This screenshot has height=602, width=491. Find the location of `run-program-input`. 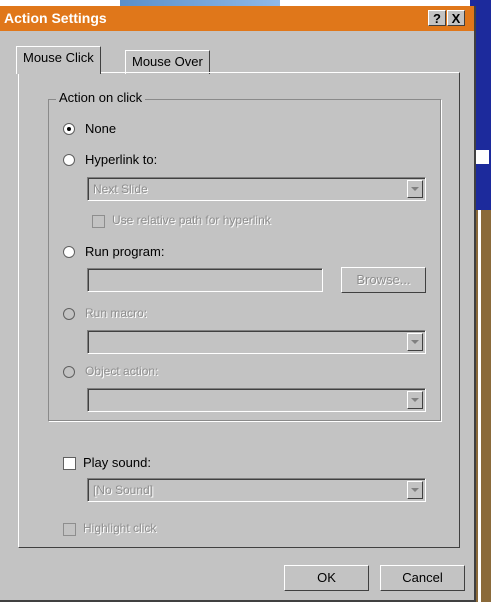

run-program-input is located at coordinates (205, 280).